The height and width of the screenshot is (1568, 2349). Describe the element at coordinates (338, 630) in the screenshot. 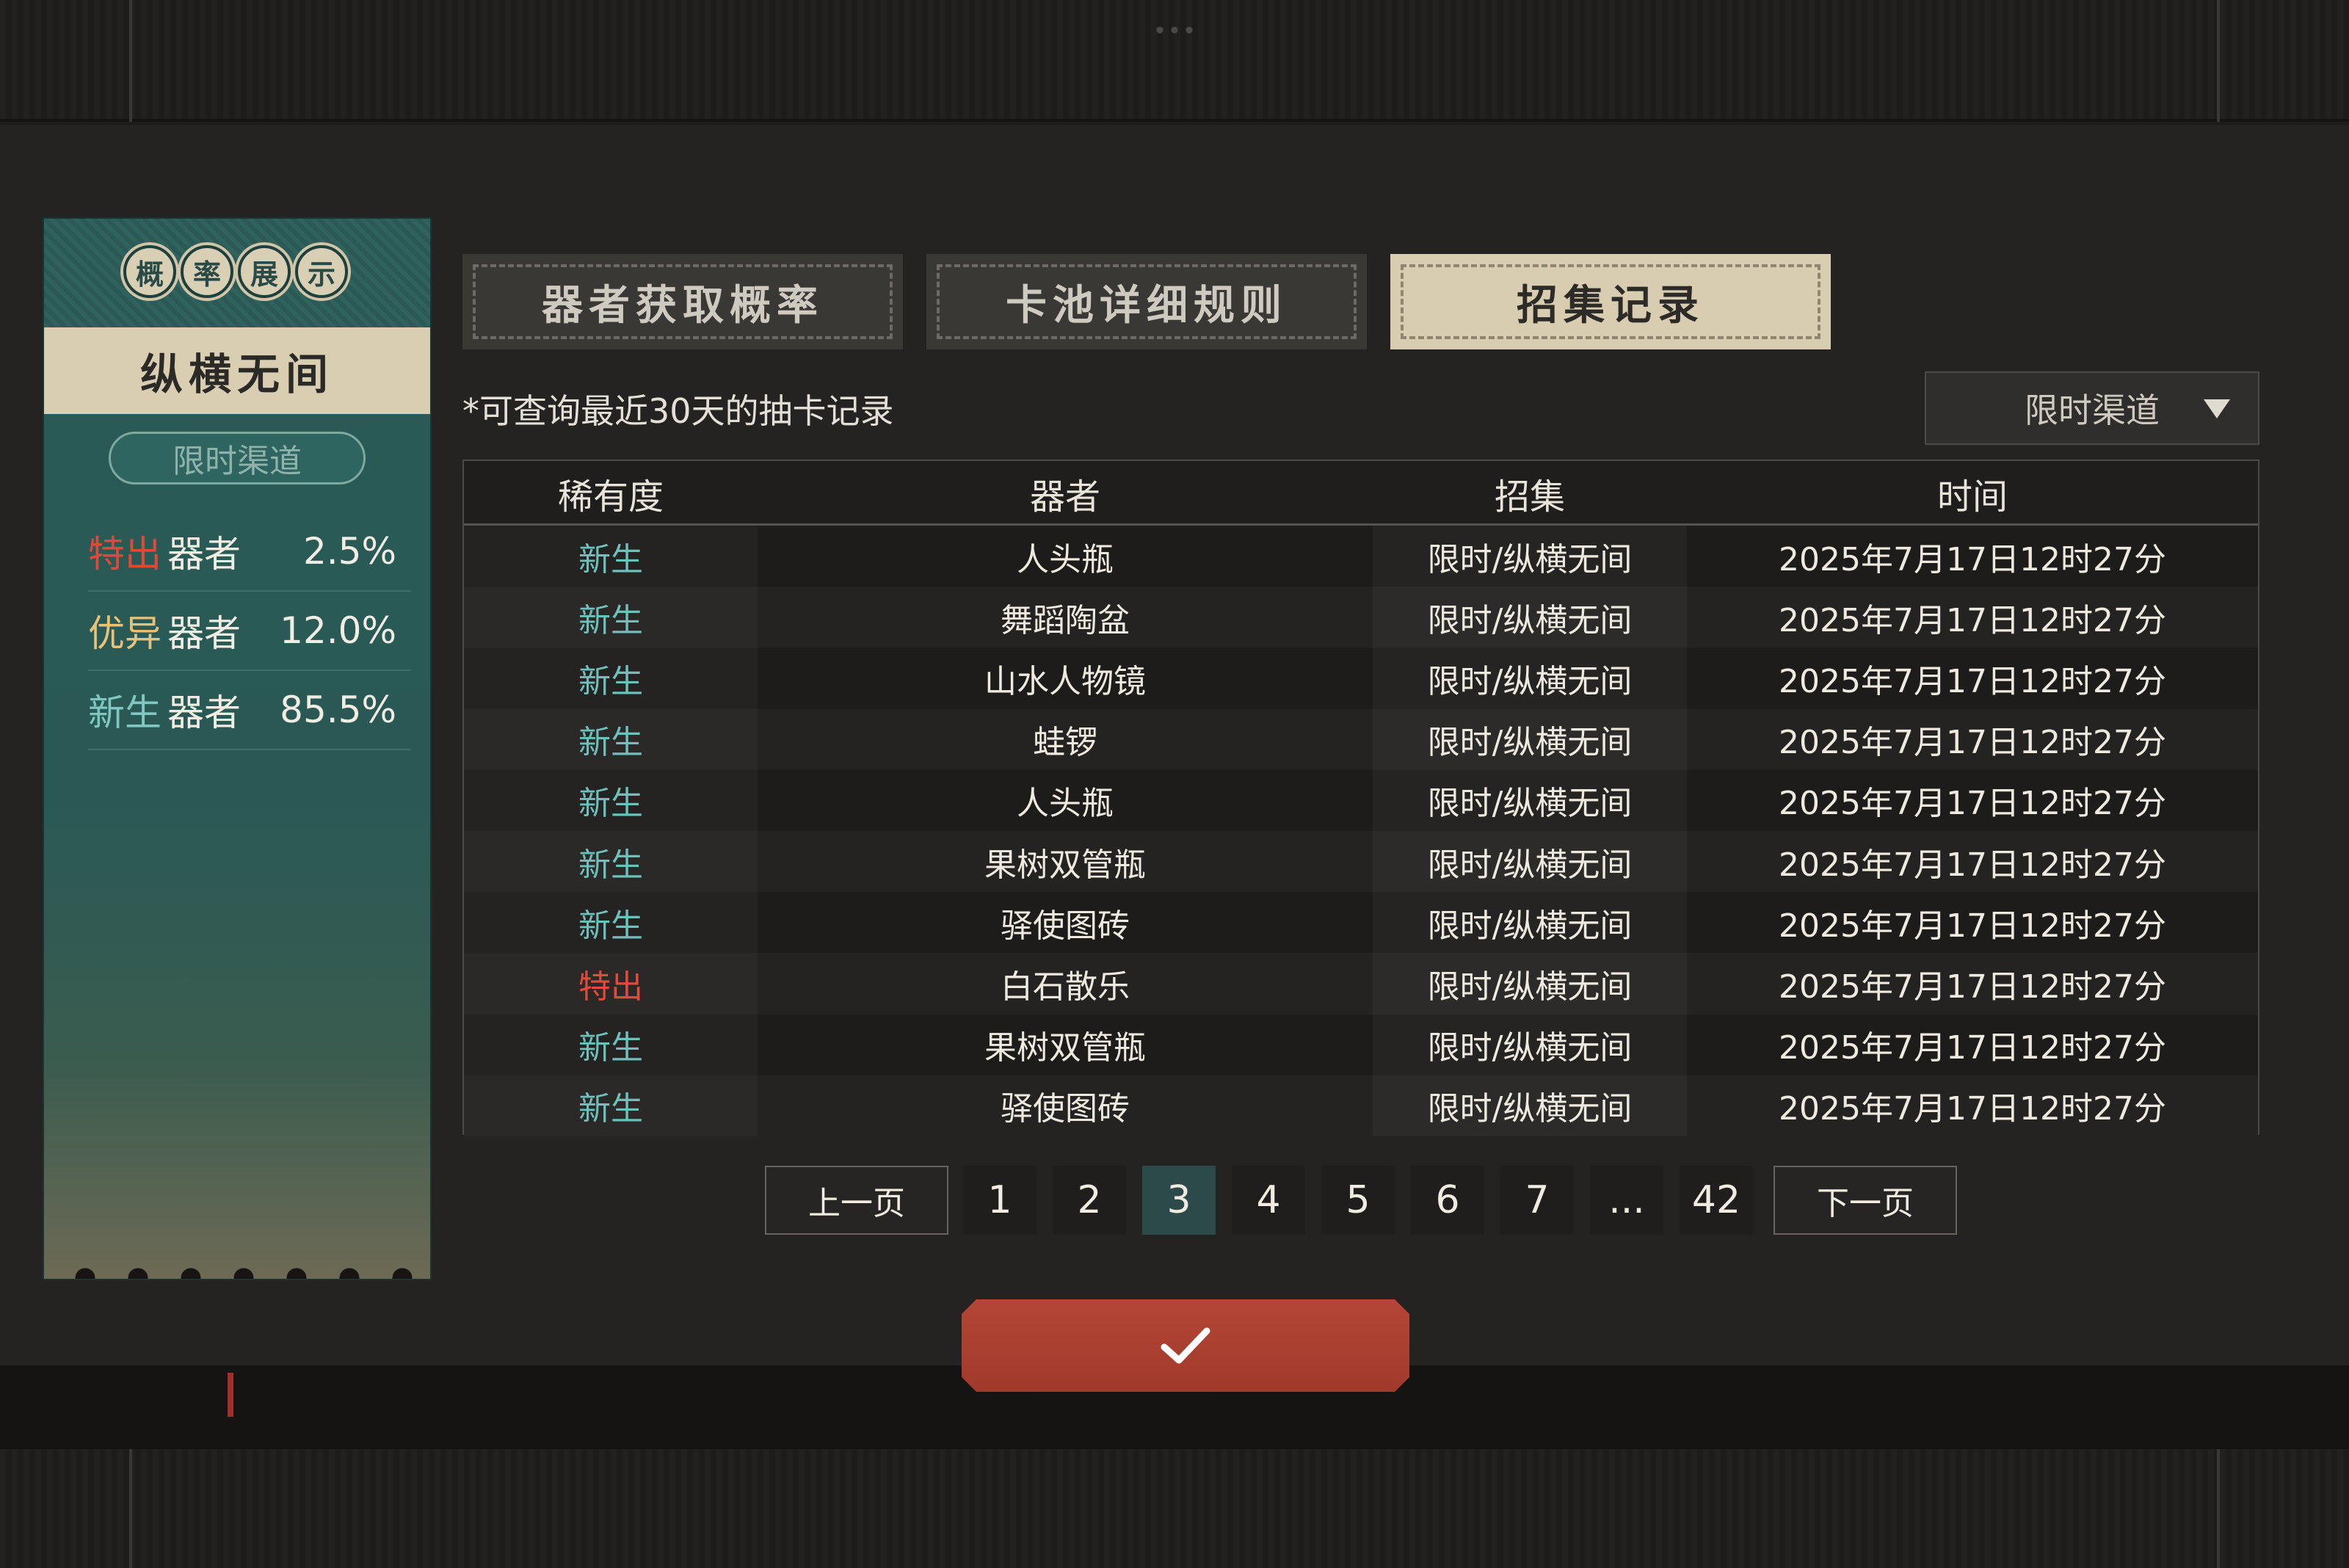

I see `probability-value: 12.0%` at that location.